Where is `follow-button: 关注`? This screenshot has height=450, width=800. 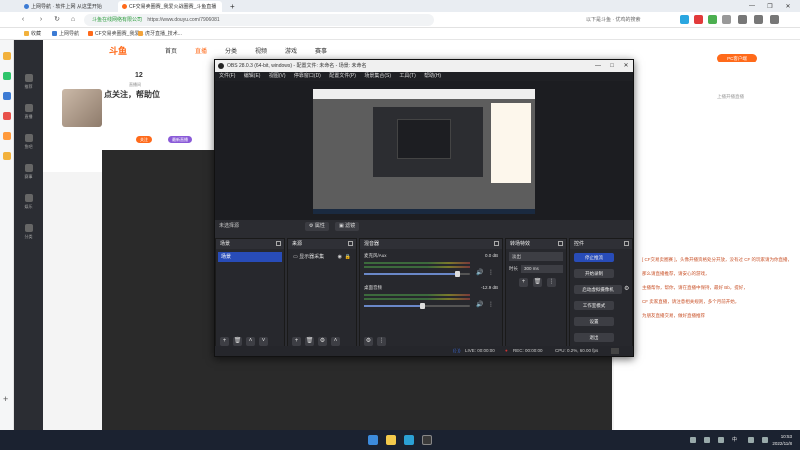 follow-button: 关注 is located at coordinates (144, 139).